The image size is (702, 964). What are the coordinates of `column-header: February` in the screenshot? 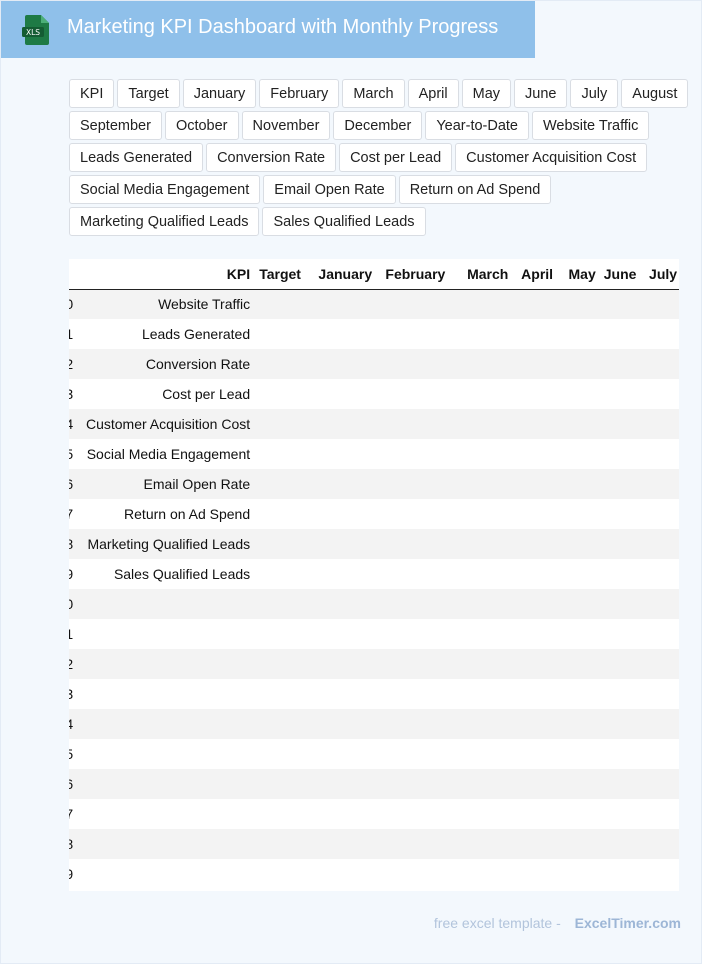 It's located at (413, 274).